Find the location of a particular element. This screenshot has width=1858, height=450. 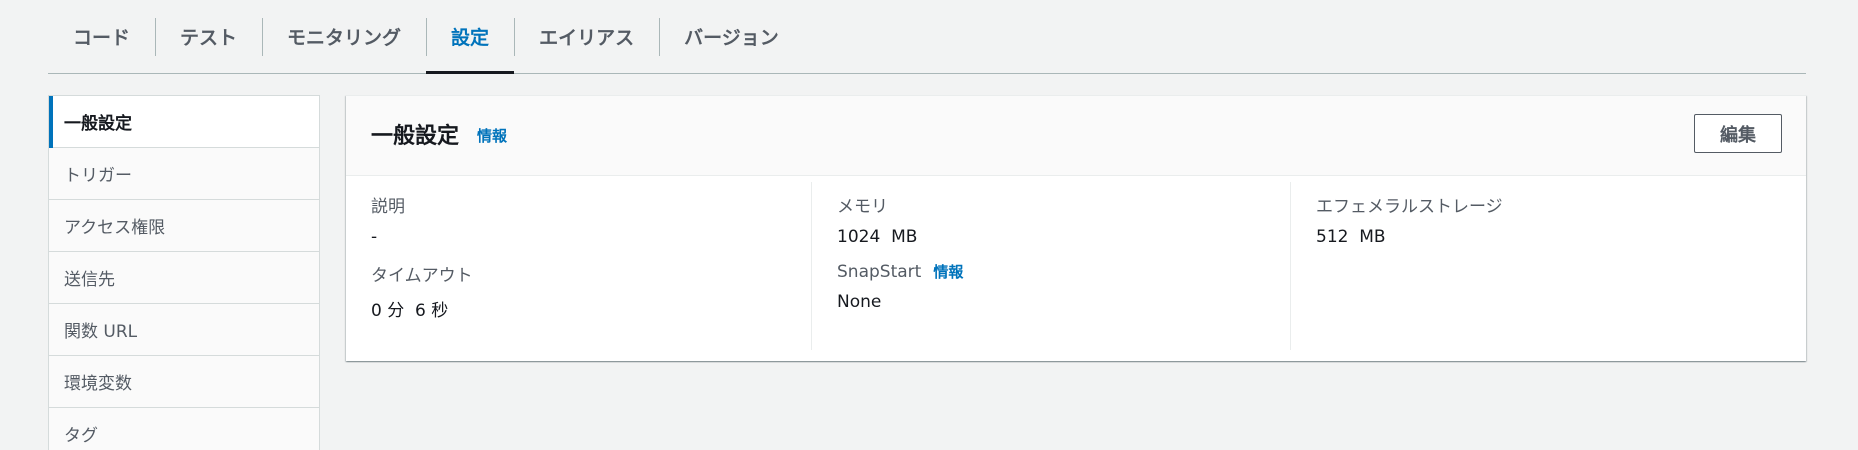

ephemeral-storage-value: 512 MB is located at coordinates (1351, 237).